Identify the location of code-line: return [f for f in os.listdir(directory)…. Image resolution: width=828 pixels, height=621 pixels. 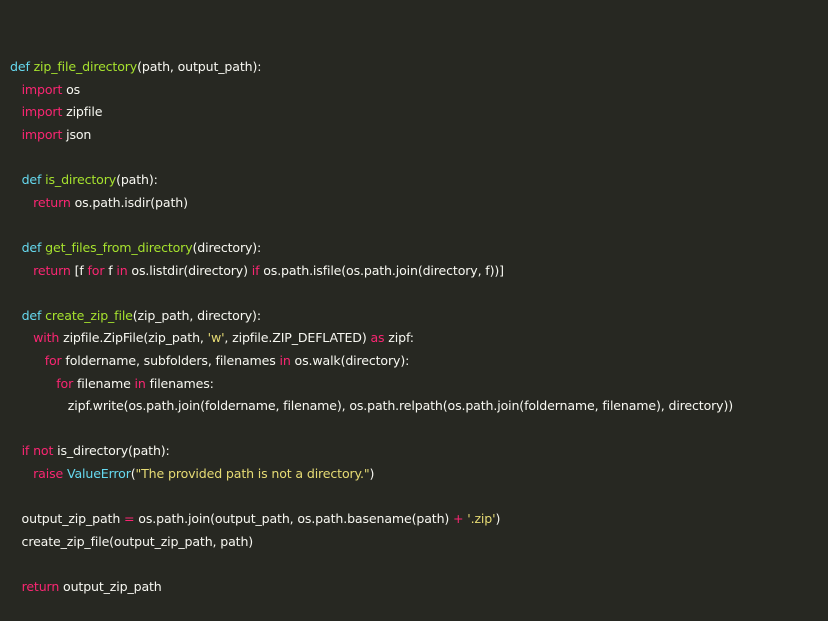
(419, 271).